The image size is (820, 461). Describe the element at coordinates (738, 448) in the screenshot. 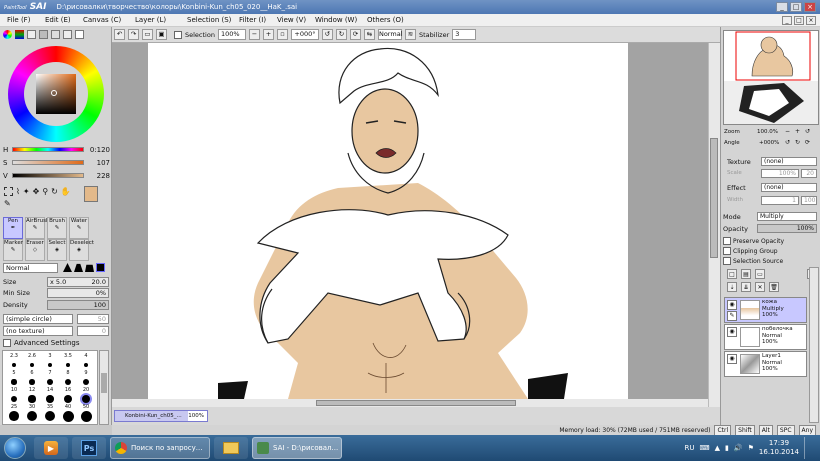

I see `volume-icon: 🔊` at that location.